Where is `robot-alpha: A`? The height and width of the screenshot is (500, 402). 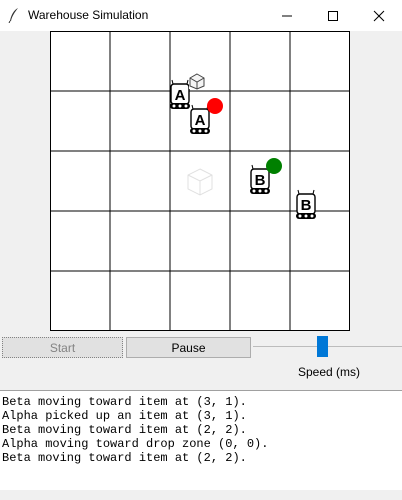
robot-alpha: A is located at coordinates (206, 116).